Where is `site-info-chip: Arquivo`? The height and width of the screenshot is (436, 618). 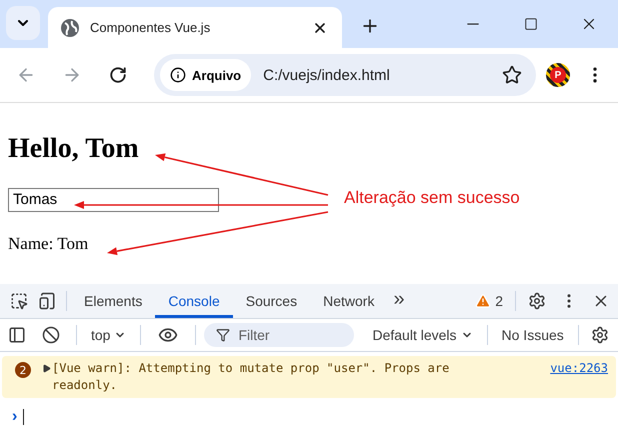 site-info-chip: Arquivo is located at coordinates (206, 75).